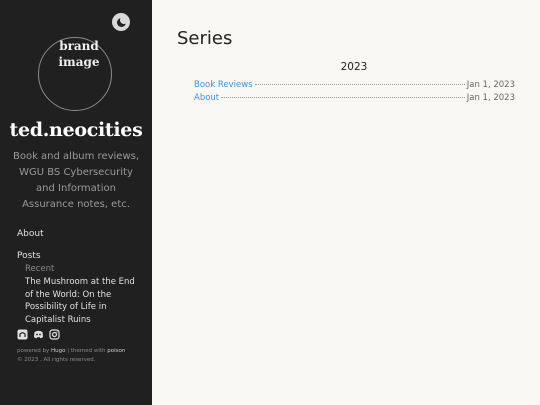  What do you see at coordinates (354, 99) in the screenshot?
I see `list-item: About Jan 1, 2023` at bounding box center [354, 99].